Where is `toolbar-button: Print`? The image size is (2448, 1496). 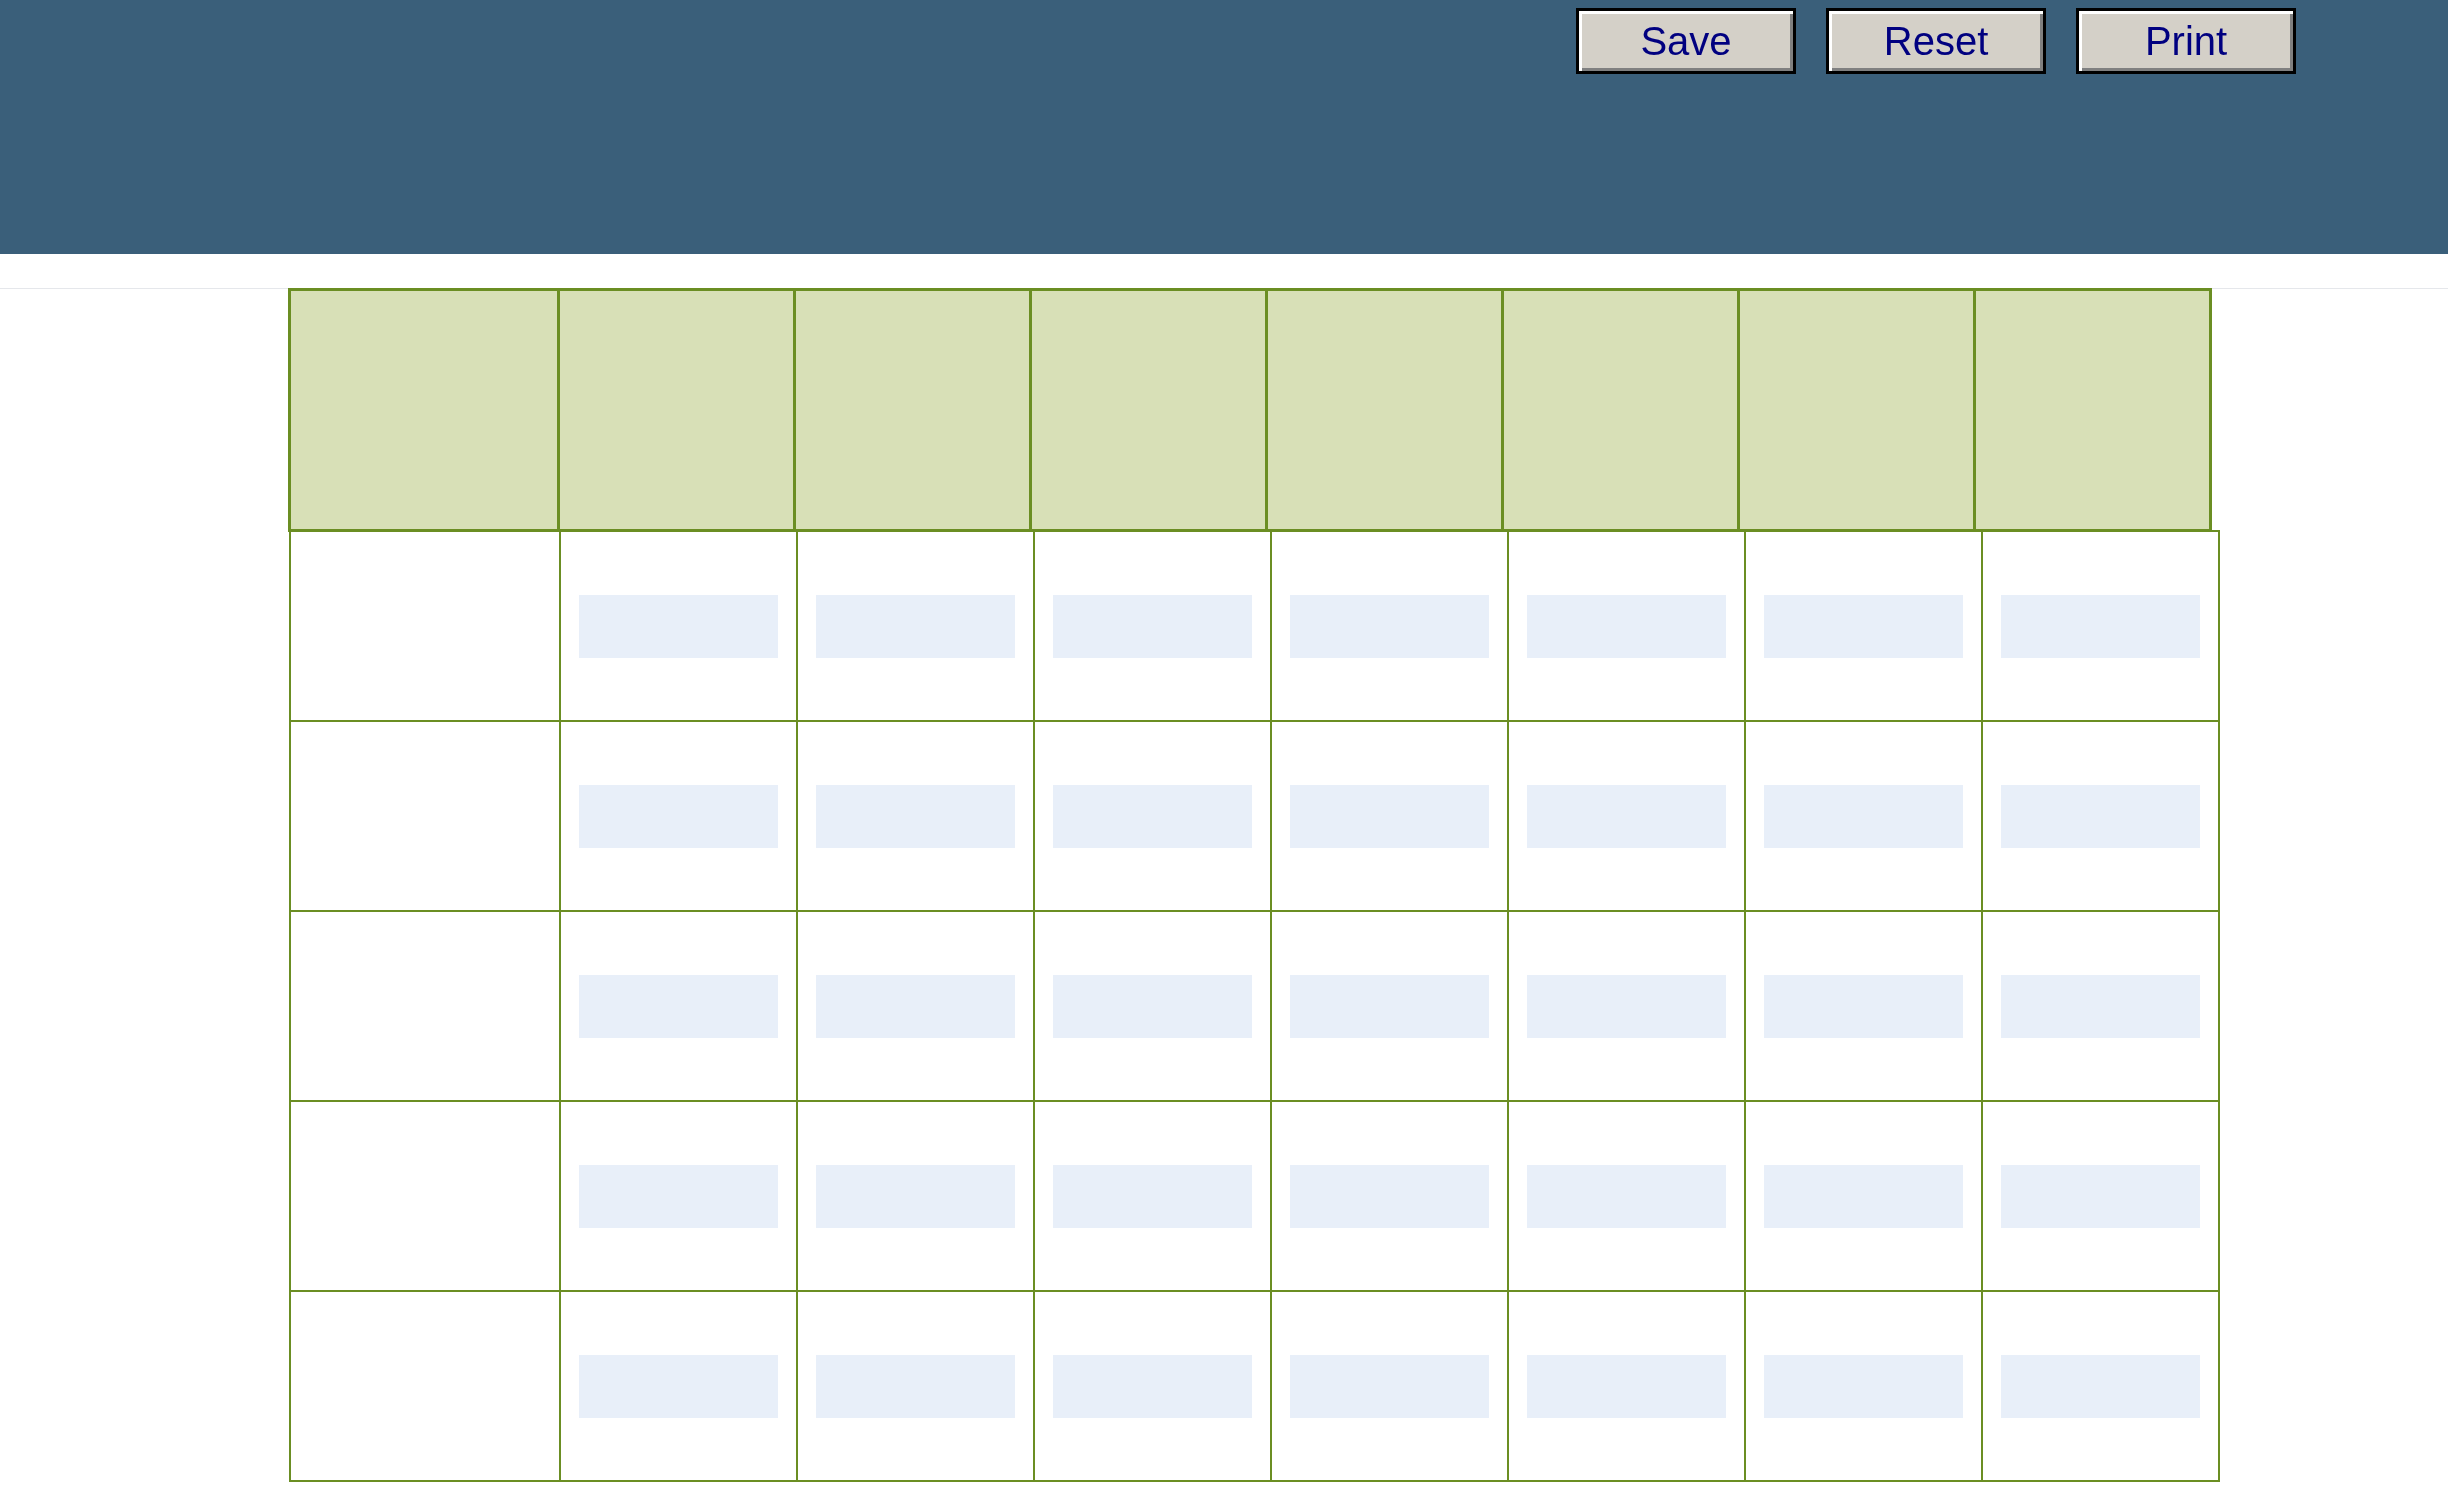
toolbar-button: Print is located at coordinates (2186, 41).